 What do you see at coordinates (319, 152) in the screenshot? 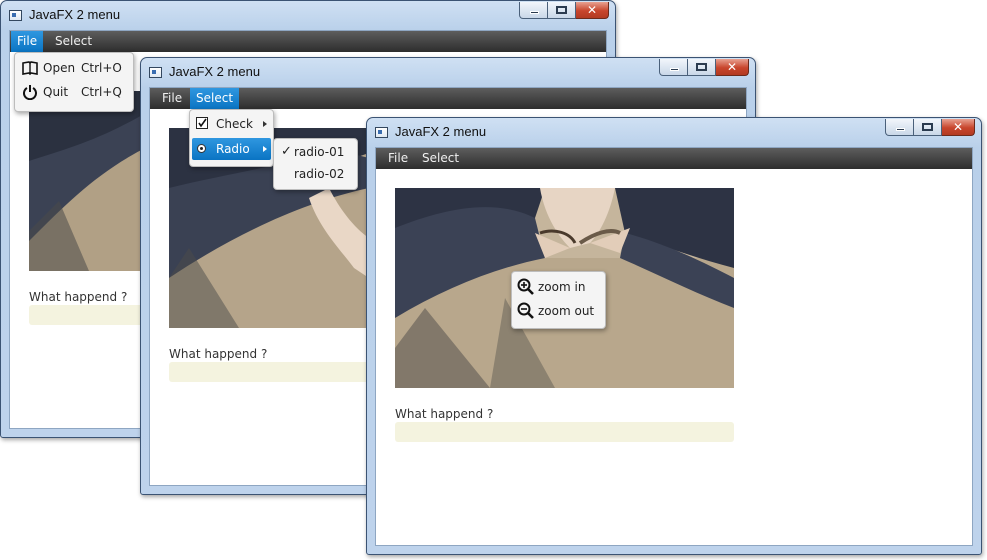
I see `menu-item-label: radio-01` at bounding box center [319, 152].